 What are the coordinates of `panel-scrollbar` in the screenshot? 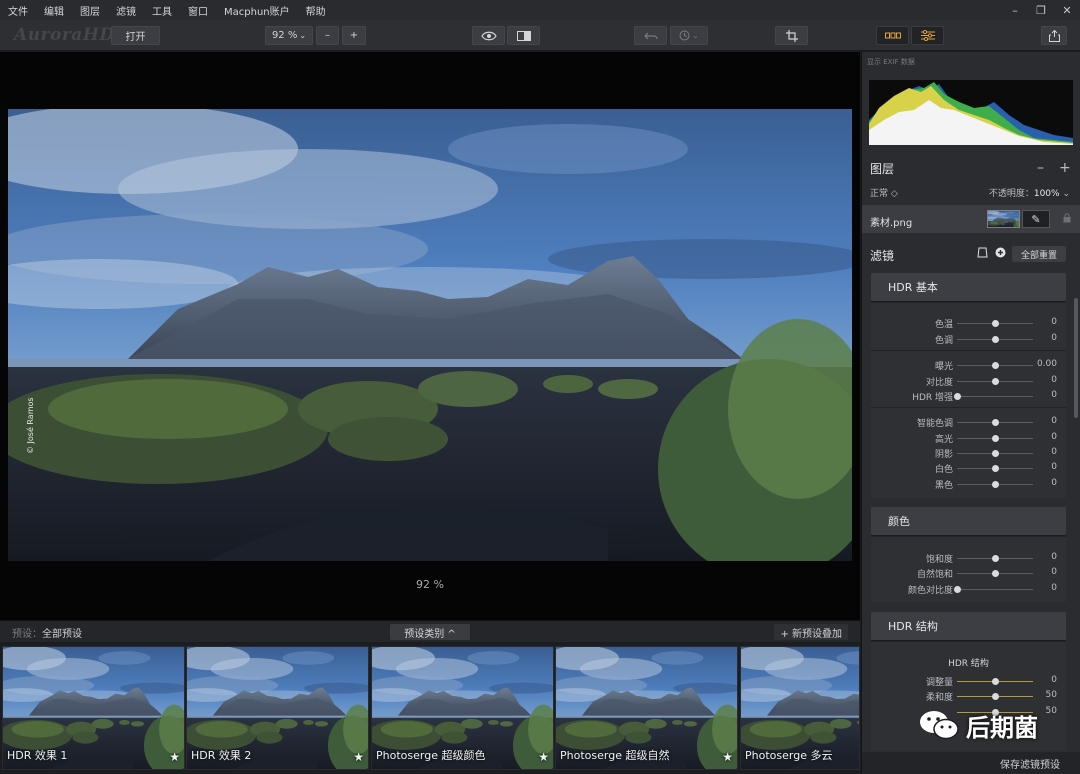 It's located at (1076, 358).